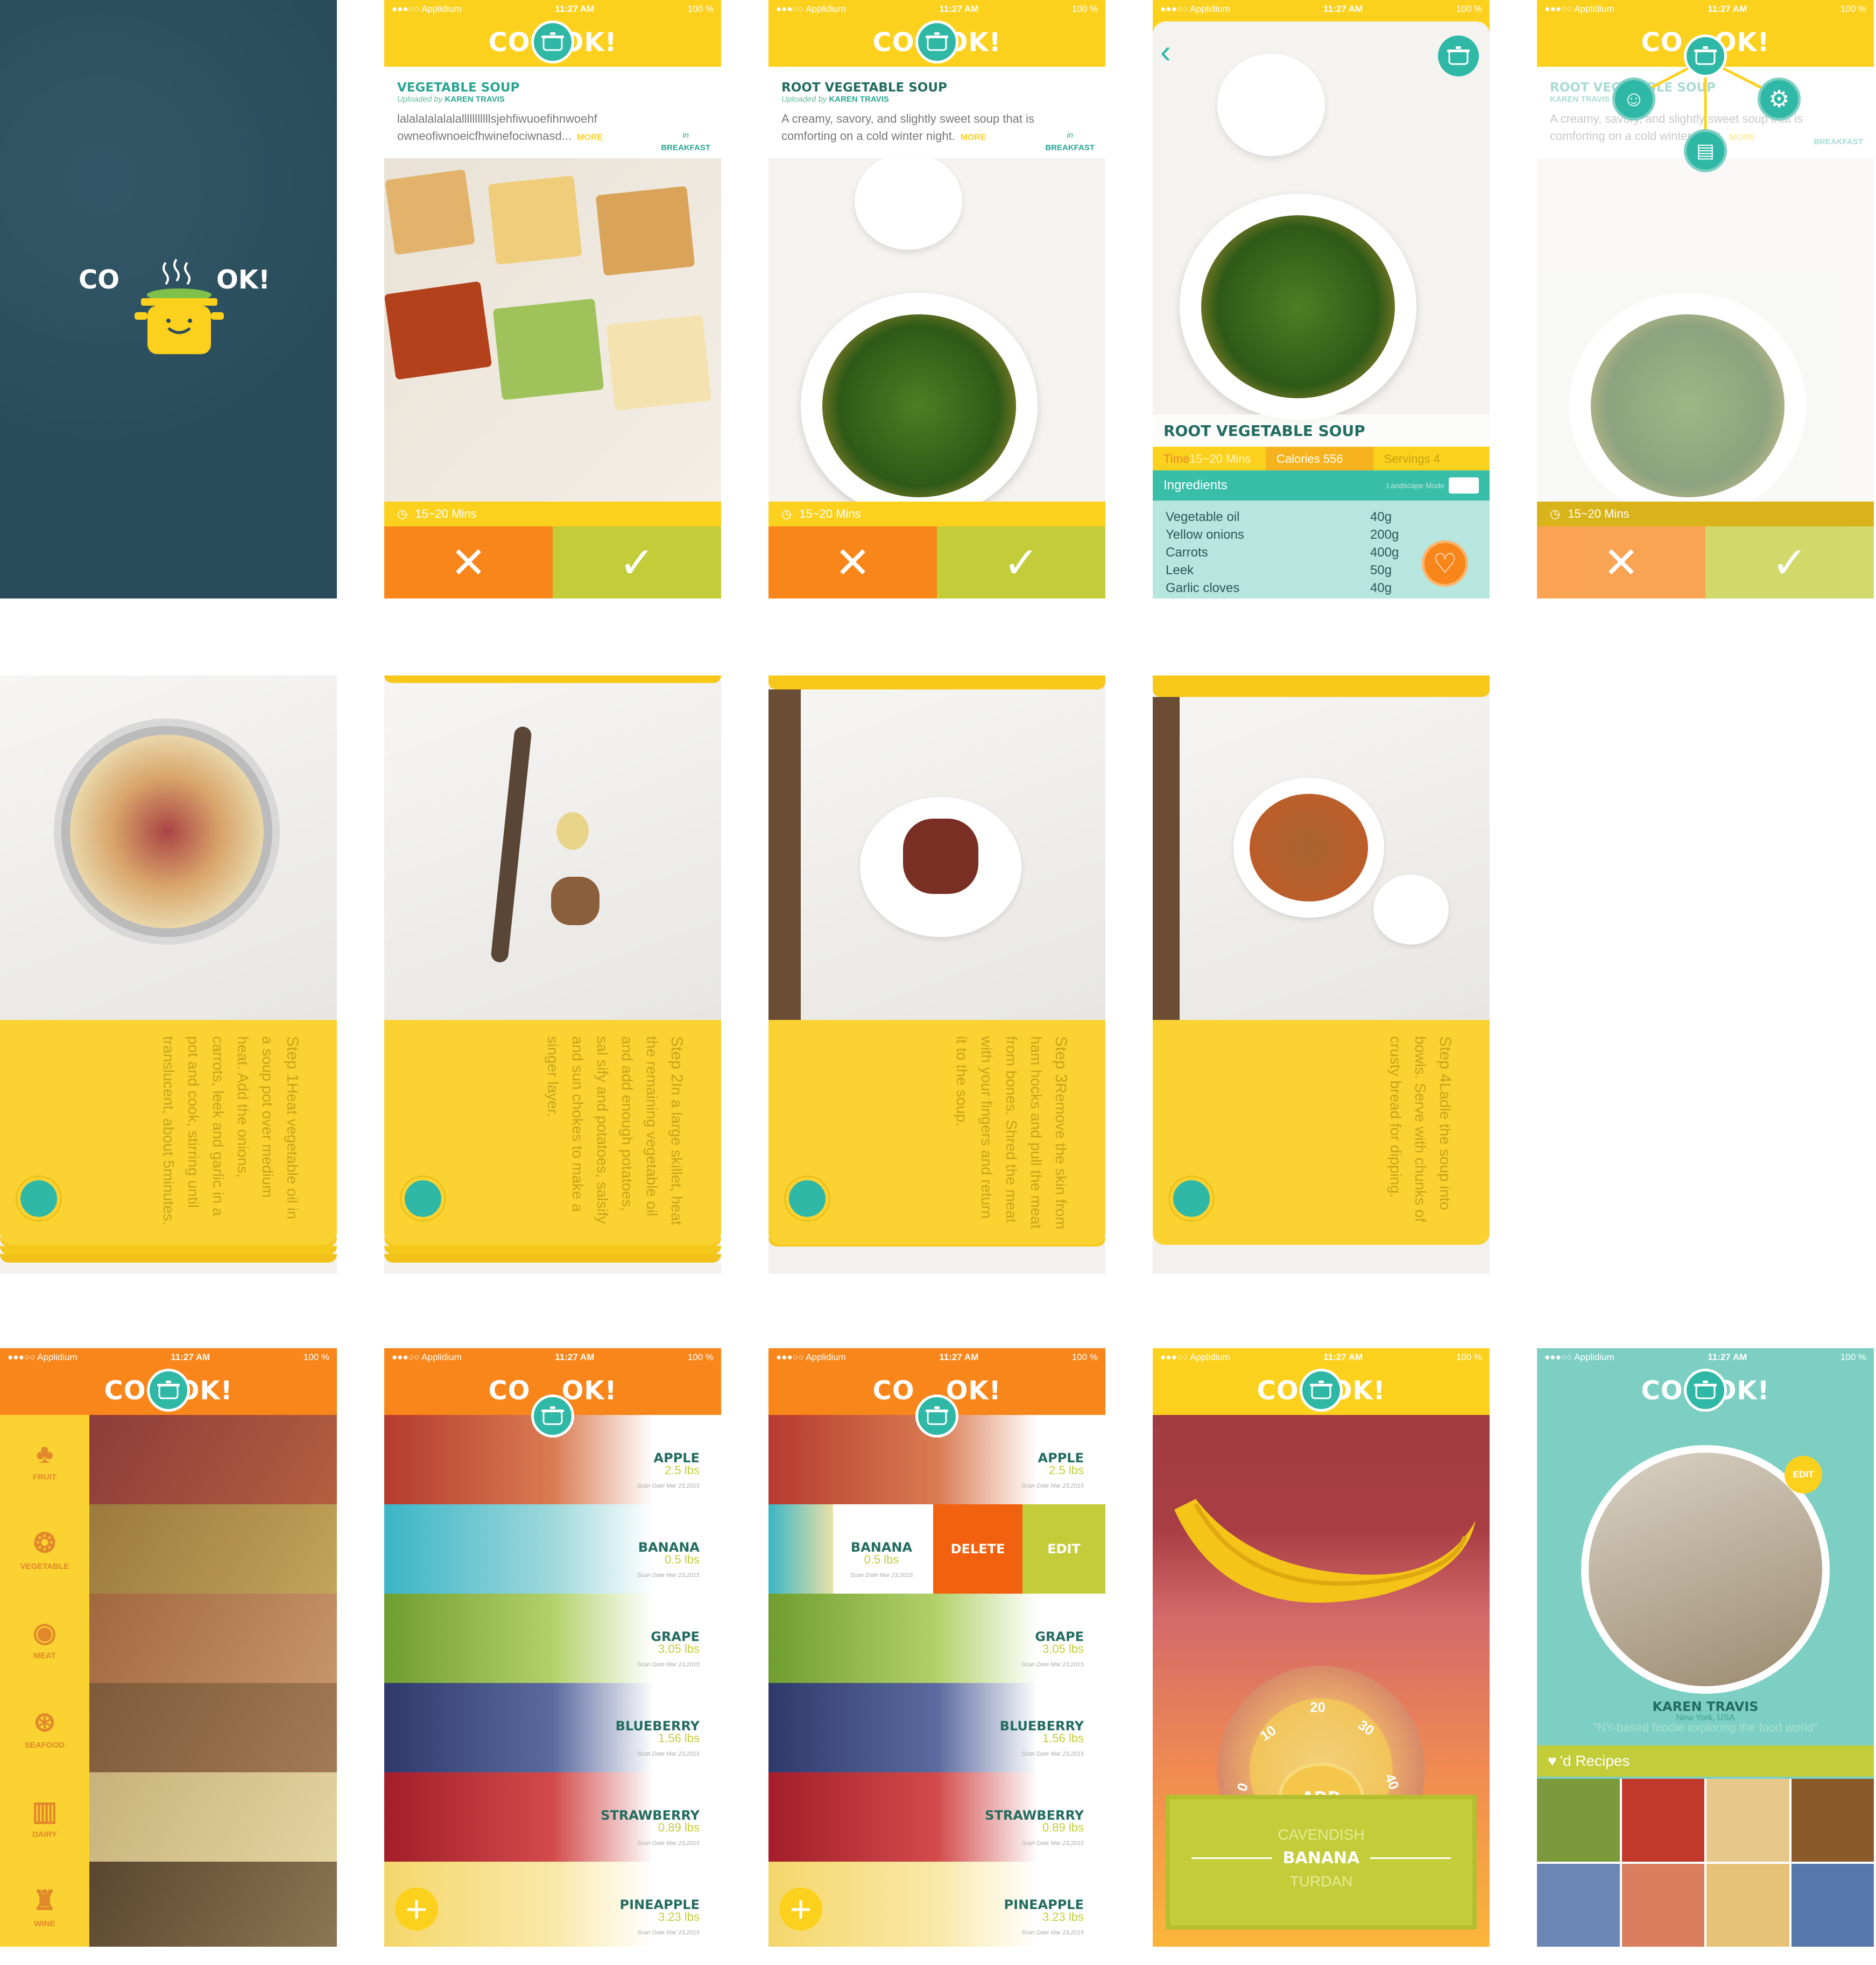  I want to click on steak-icon: ◉, so click(45, 1632).